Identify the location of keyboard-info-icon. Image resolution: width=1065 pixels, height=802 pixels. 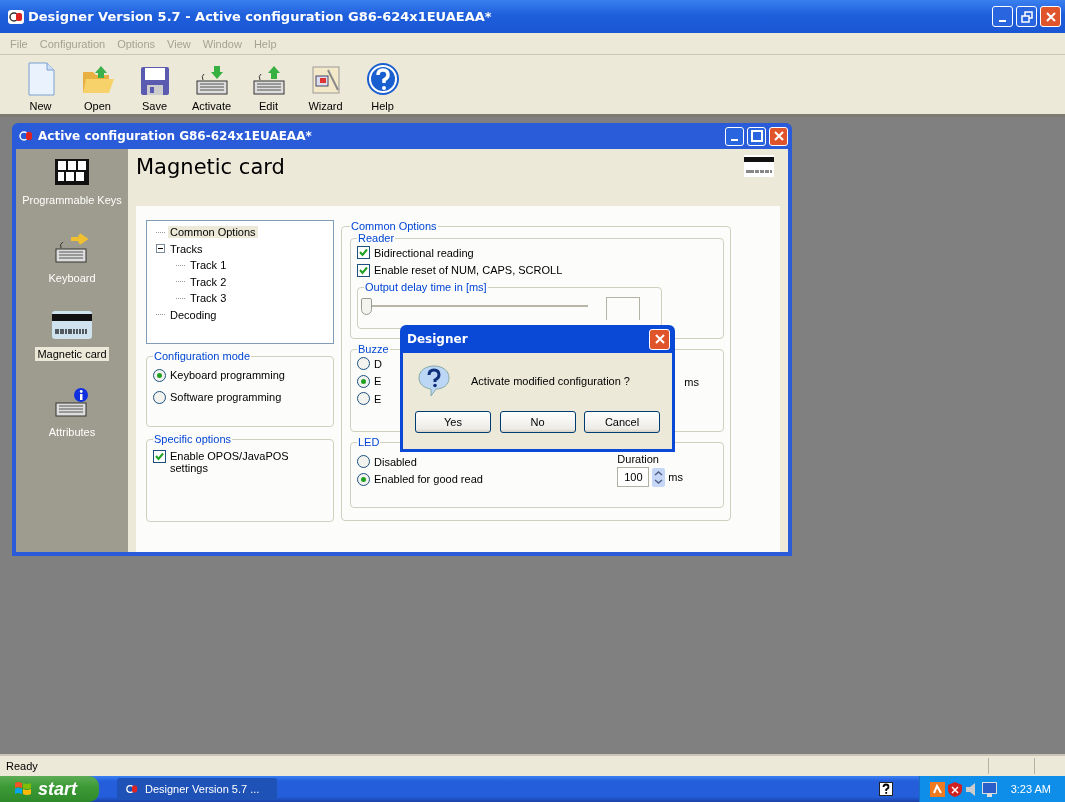
(72, 402).